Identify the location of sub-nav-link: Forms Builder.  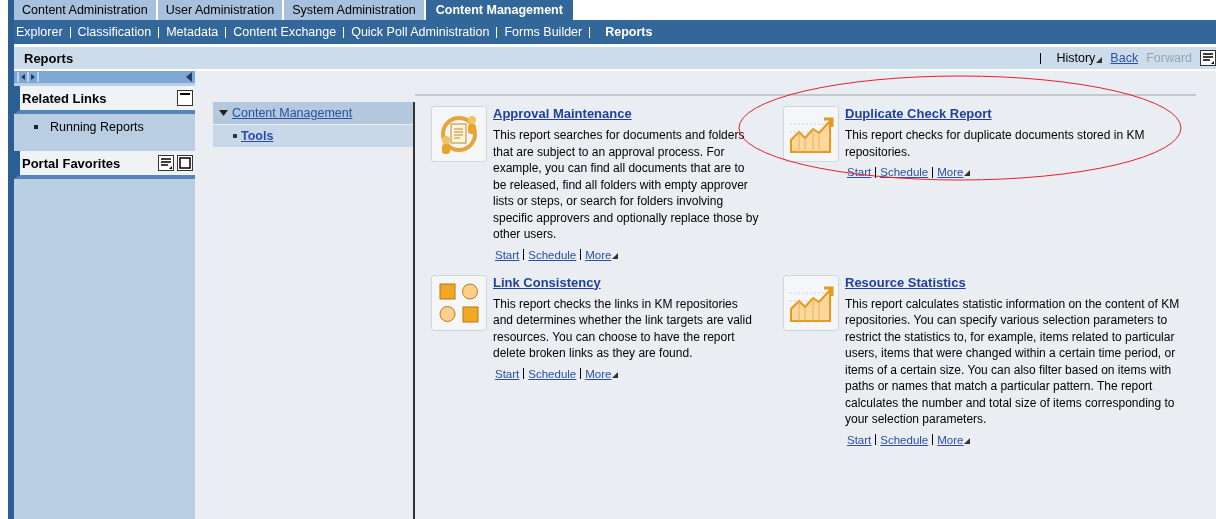
(543, 32).